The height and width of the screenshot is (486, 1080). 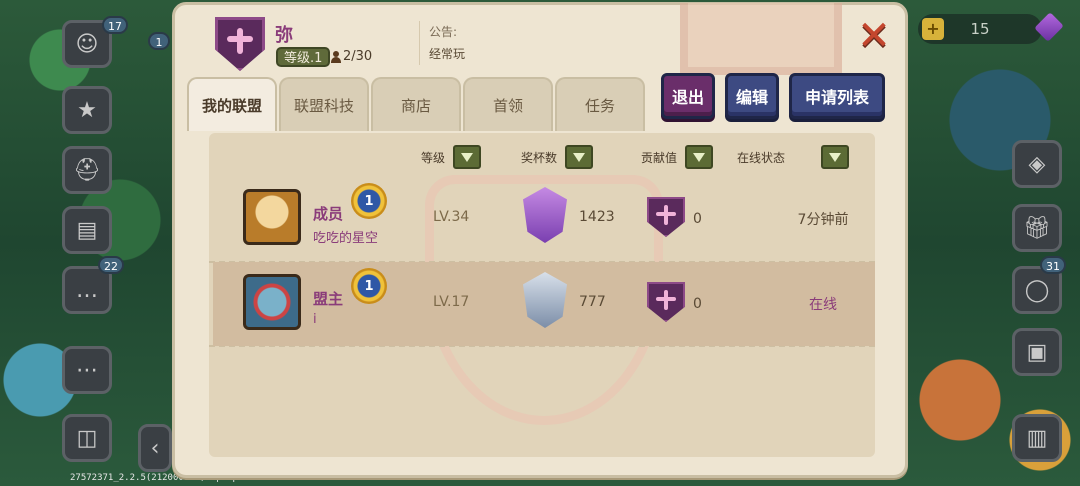 I want to click on alliance-tabs: 我的联盟 联盟科技 商店 首领 任务, so click(x=416, y=104).